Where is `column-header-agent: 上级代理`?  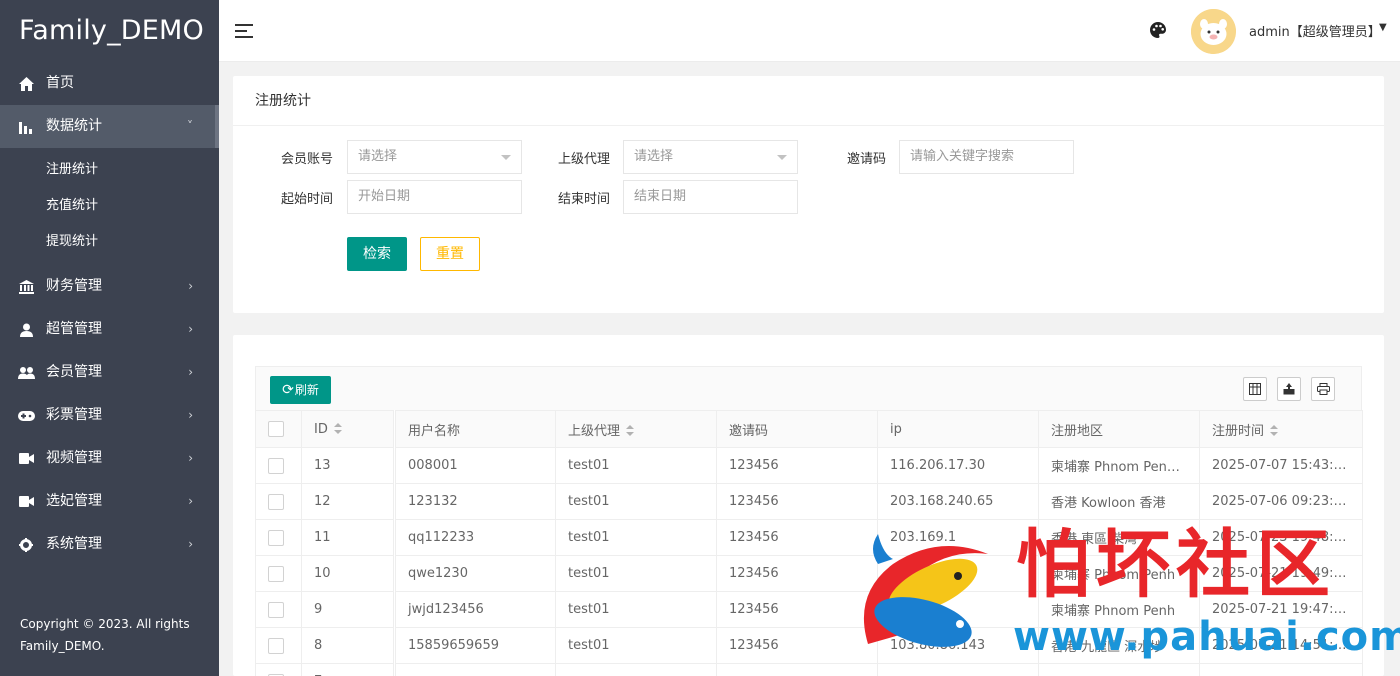 column-header-agent: 上级代理 is located at coordinates (636, 429).